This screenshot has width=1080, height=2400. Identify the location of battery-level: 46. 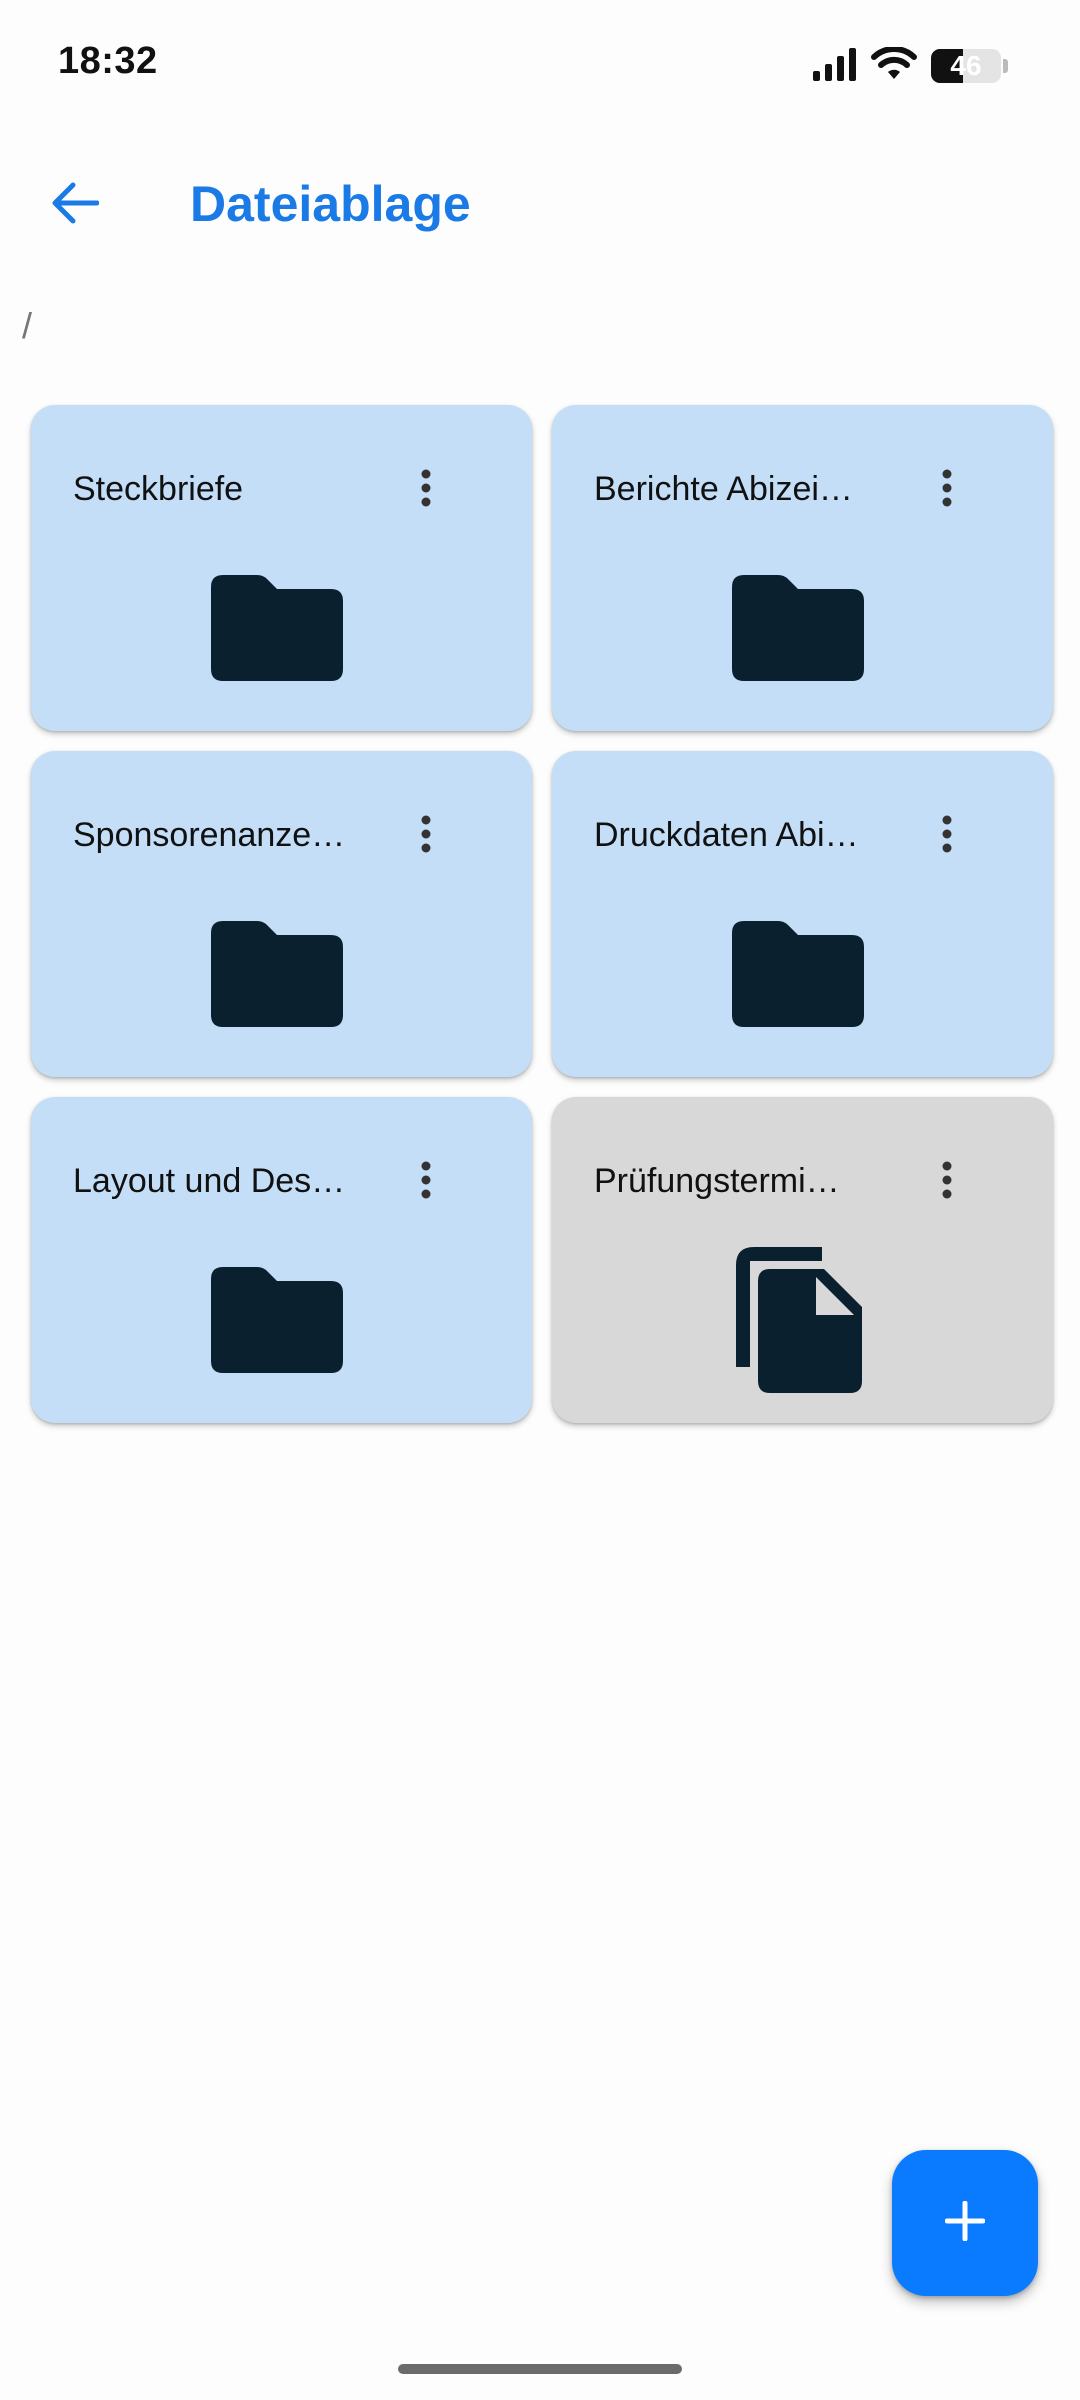
(966, 65).